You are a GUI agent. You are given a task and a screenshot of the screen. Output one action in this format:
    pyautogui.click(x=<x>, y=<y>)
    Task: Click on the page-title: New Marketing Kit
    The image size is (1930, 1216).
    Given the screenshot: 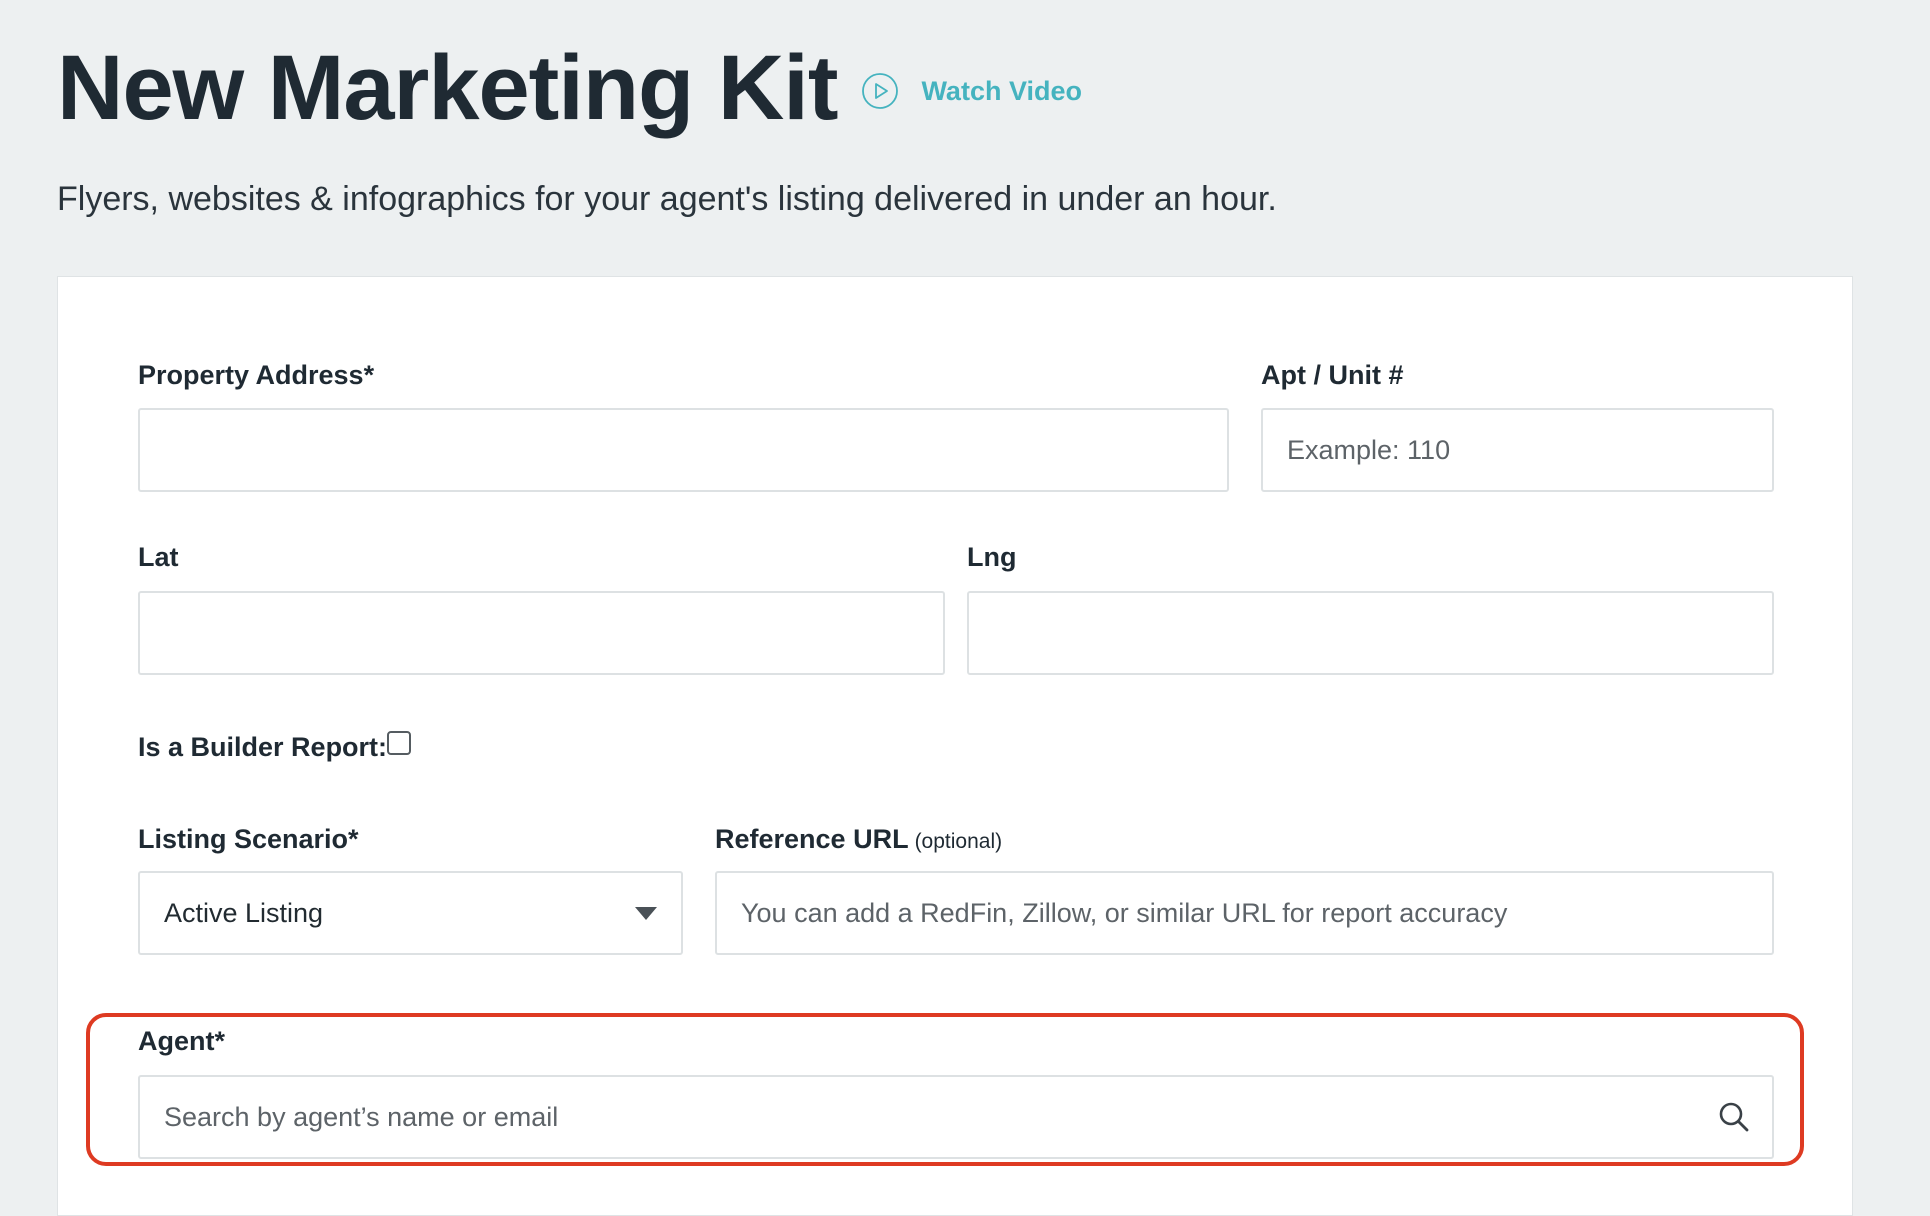 What is the action you would take?
    pyautogui.click(x=447, y=88)
    